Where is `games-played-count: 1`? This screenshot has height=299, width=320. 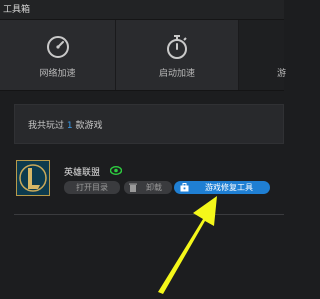 games-played-count: 1 is located at coordinates (69, 126).